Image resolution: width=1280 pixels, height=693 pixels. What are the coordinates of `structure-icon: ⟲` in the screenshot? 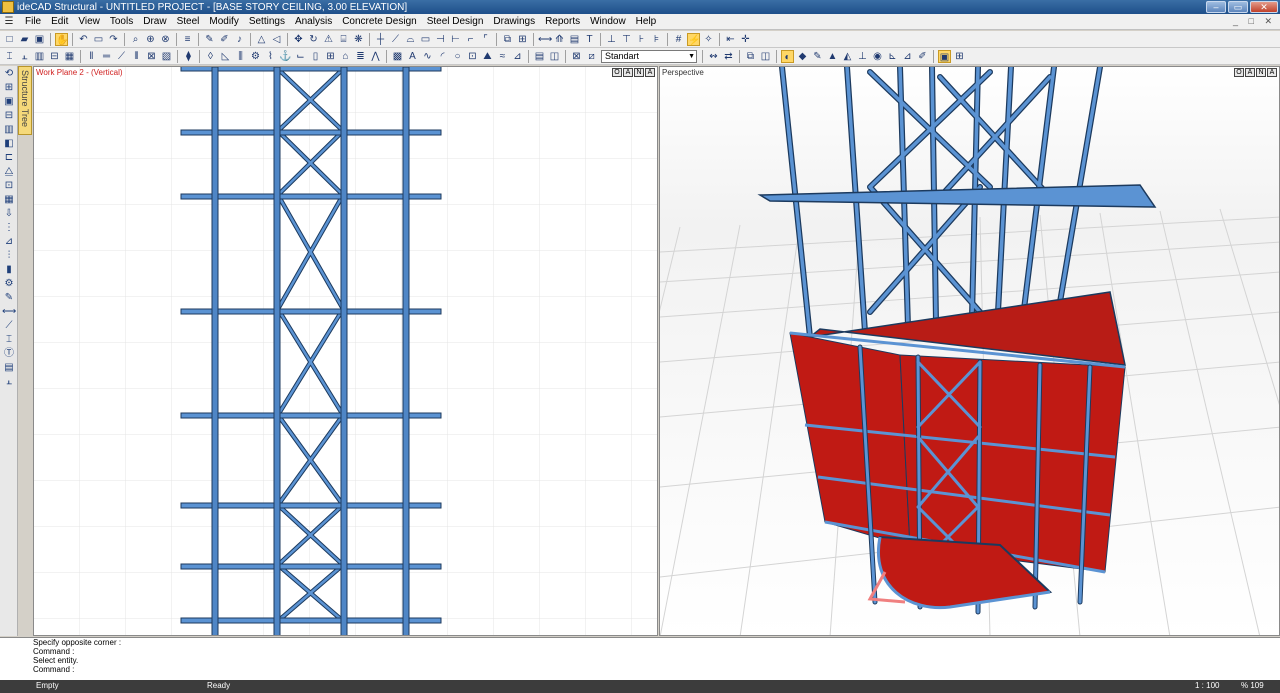 It's located at (9, 74).